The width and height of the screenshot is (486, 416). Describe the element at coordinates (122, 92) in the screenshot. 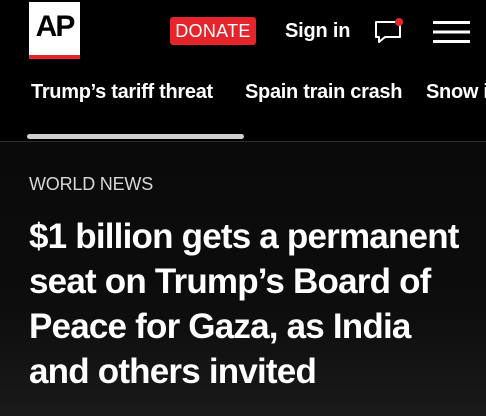

I see `trending-item: Trump’s tariff threat` at that location.